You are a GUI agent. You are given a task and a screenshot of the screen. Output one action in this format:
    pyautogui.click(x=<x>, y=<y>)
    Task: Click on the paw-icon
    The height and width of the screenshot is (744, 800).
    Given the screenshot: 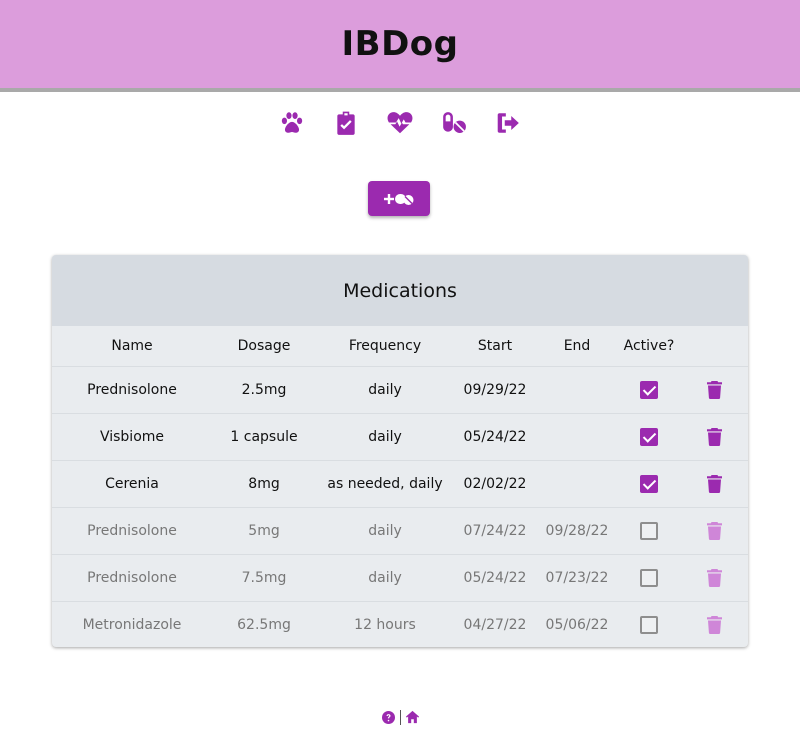 What is the action you would take?
    pyautogui.click(x=292, y=122)
    